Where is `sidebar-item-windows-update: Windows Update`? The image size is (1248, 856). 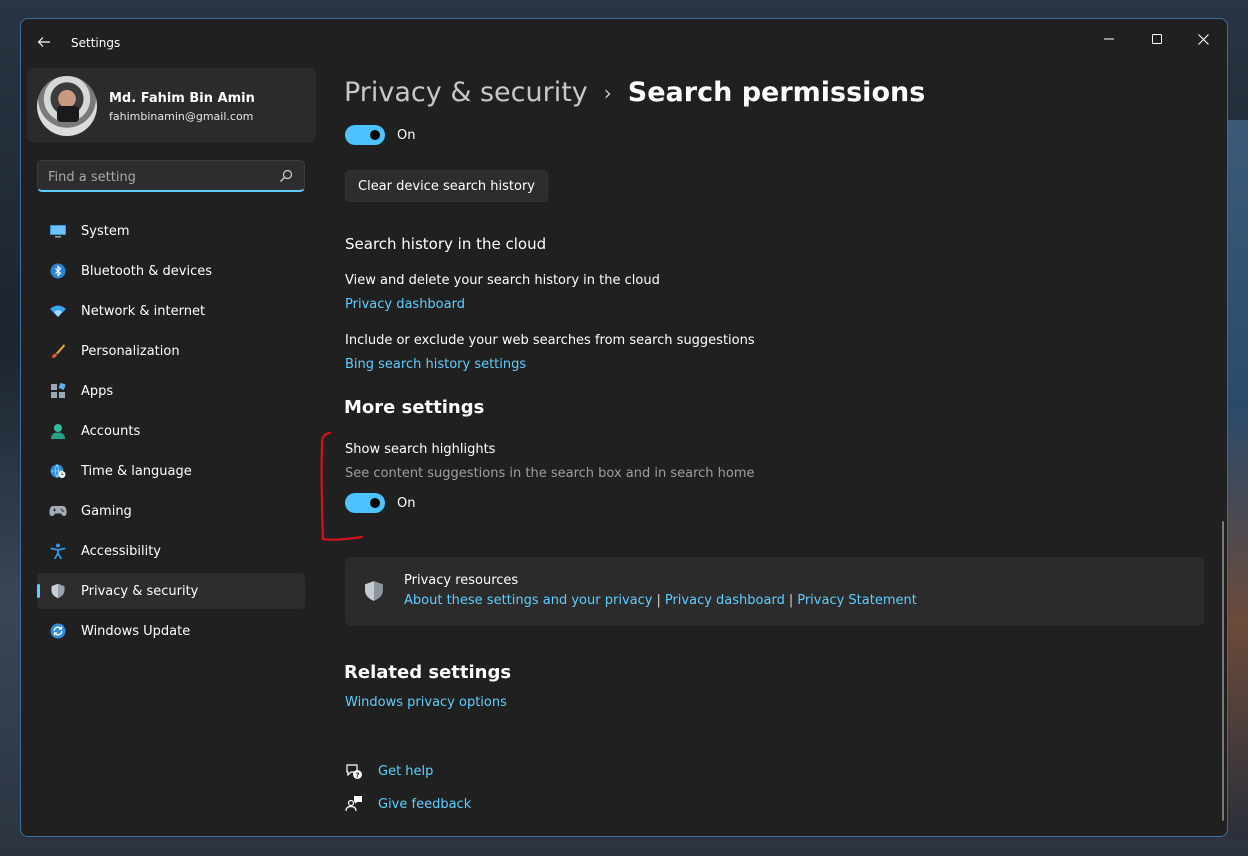 sidebar-item-windows-update: Windows Update is located at coordinates (171, 631).